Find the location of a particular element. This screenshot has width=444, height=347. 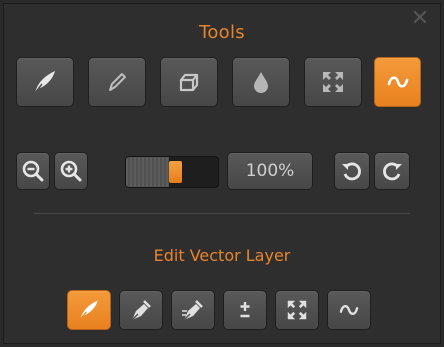

eraser-icon is located at coordinates (189, 82).